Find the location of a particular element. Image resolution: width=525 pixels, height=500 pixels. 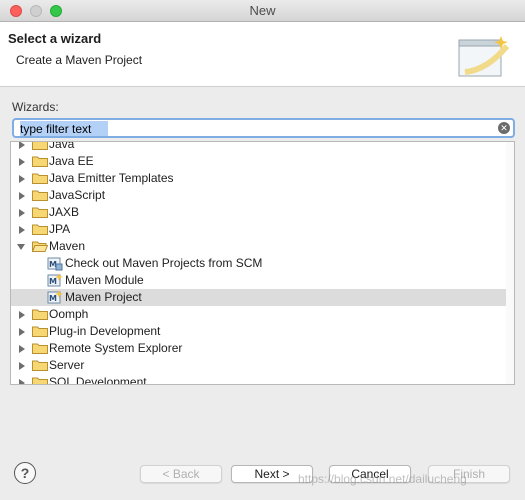

tree-item-javascript: JavaScript is located at coordinates (262, 195).